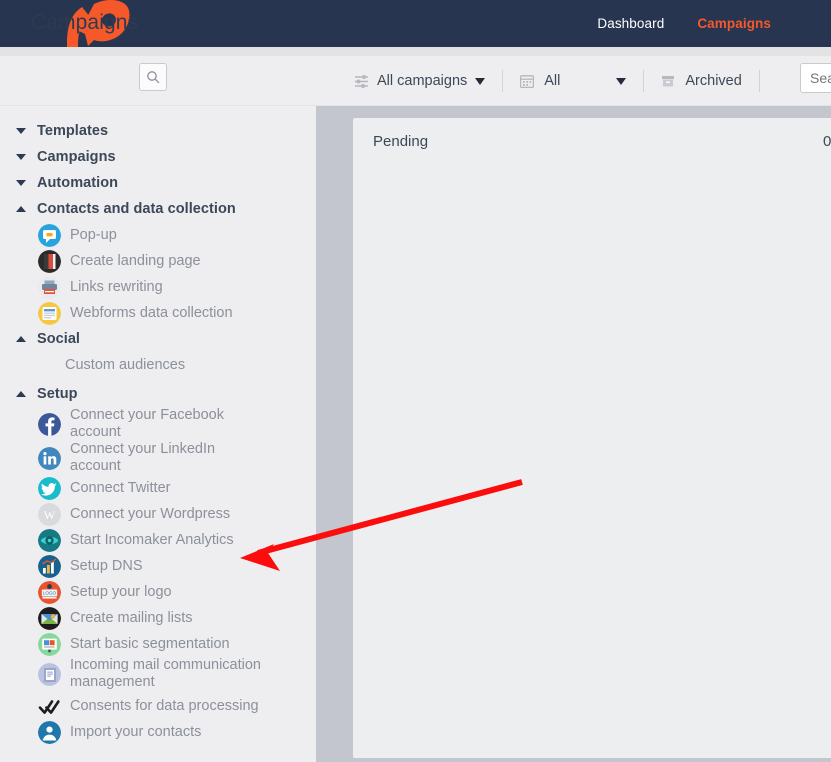  What do you see at coordinates (49, 488) in the screenshot?
I see `twitter-icon` at bounding box center [49, 488].